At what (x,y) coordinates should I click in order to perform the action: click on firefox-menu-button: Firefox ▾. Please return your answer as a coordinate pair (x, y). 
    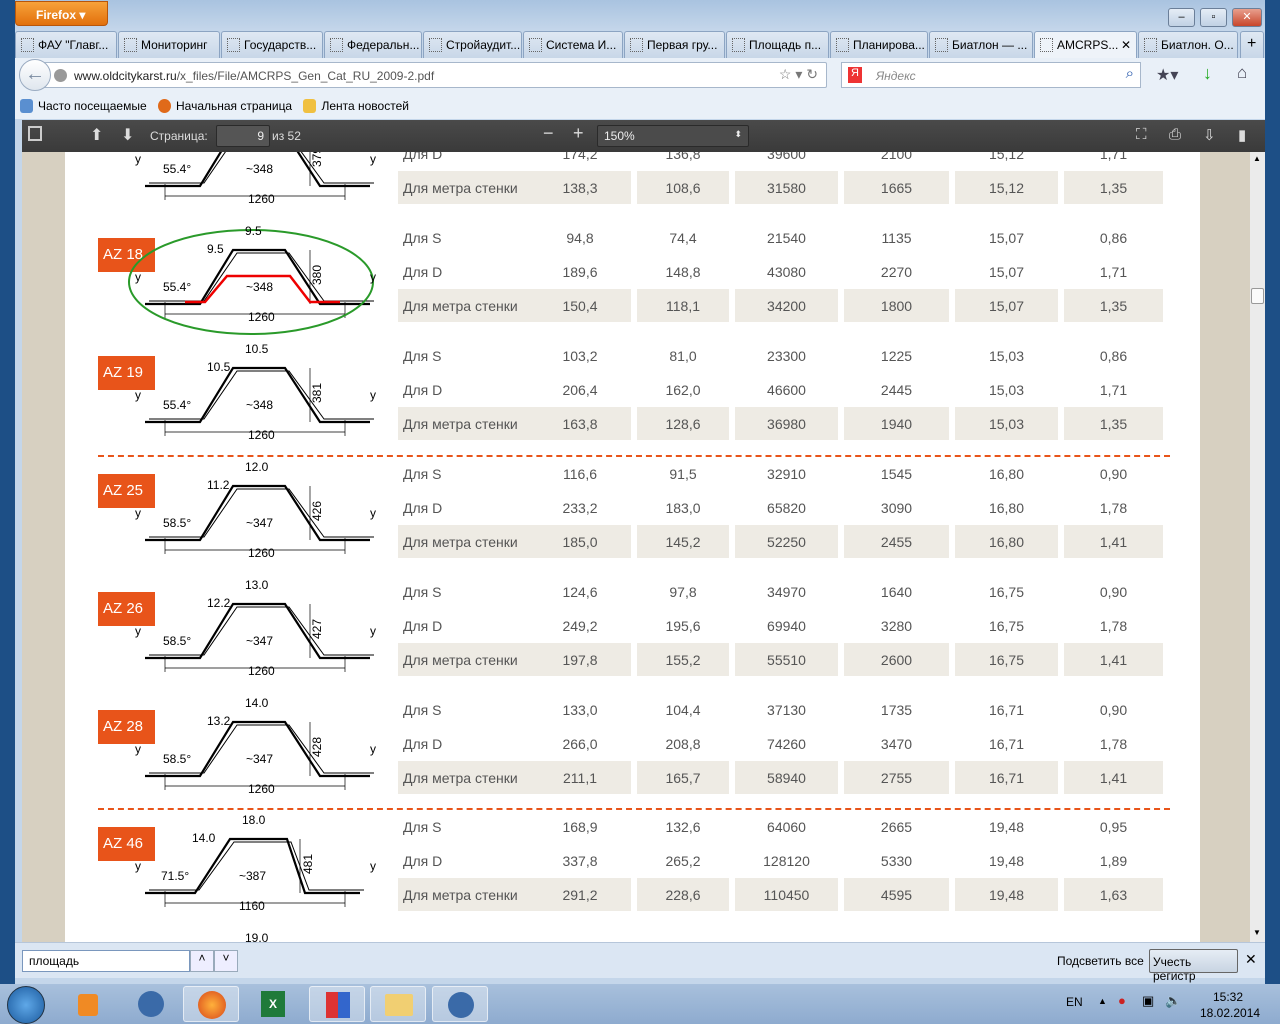
    Looking at the image, I should click on (61, 13).